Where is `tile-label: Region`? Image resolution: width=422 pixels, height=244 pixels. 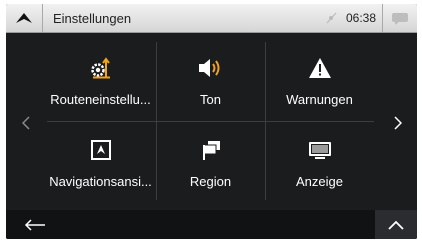 tile-label: Region is located at coordinates (210, 181).